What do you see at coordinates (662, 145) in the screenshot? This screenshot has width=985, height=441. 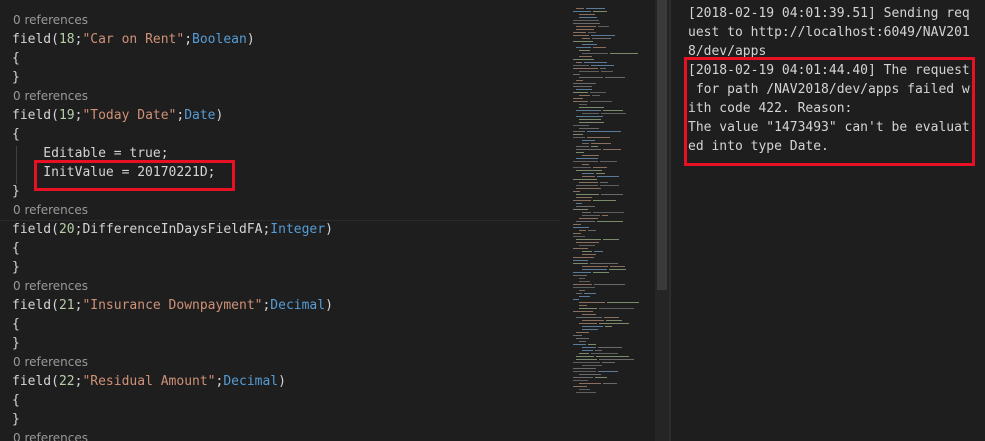 I see `scrollbar-thumb` at bounding box center [662, 145].